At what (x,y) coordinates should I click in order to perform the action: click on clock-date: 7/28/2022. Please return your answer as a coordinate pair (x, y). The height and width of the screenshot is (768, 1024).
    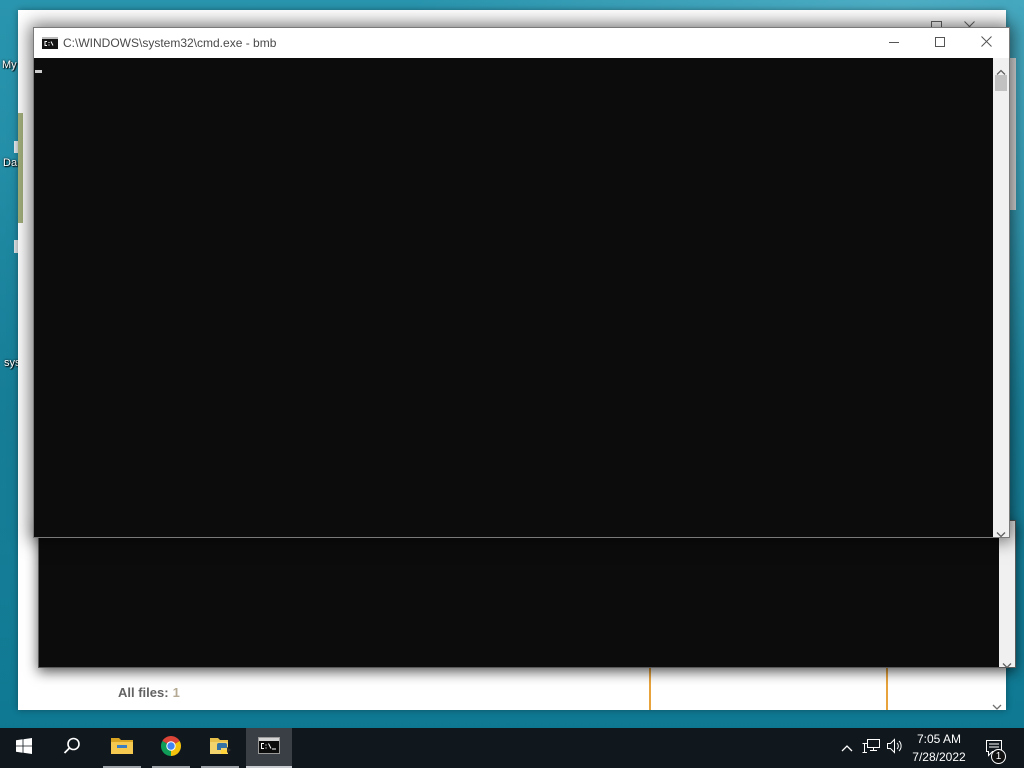
    Looking at the image, I should click on (939, 757).